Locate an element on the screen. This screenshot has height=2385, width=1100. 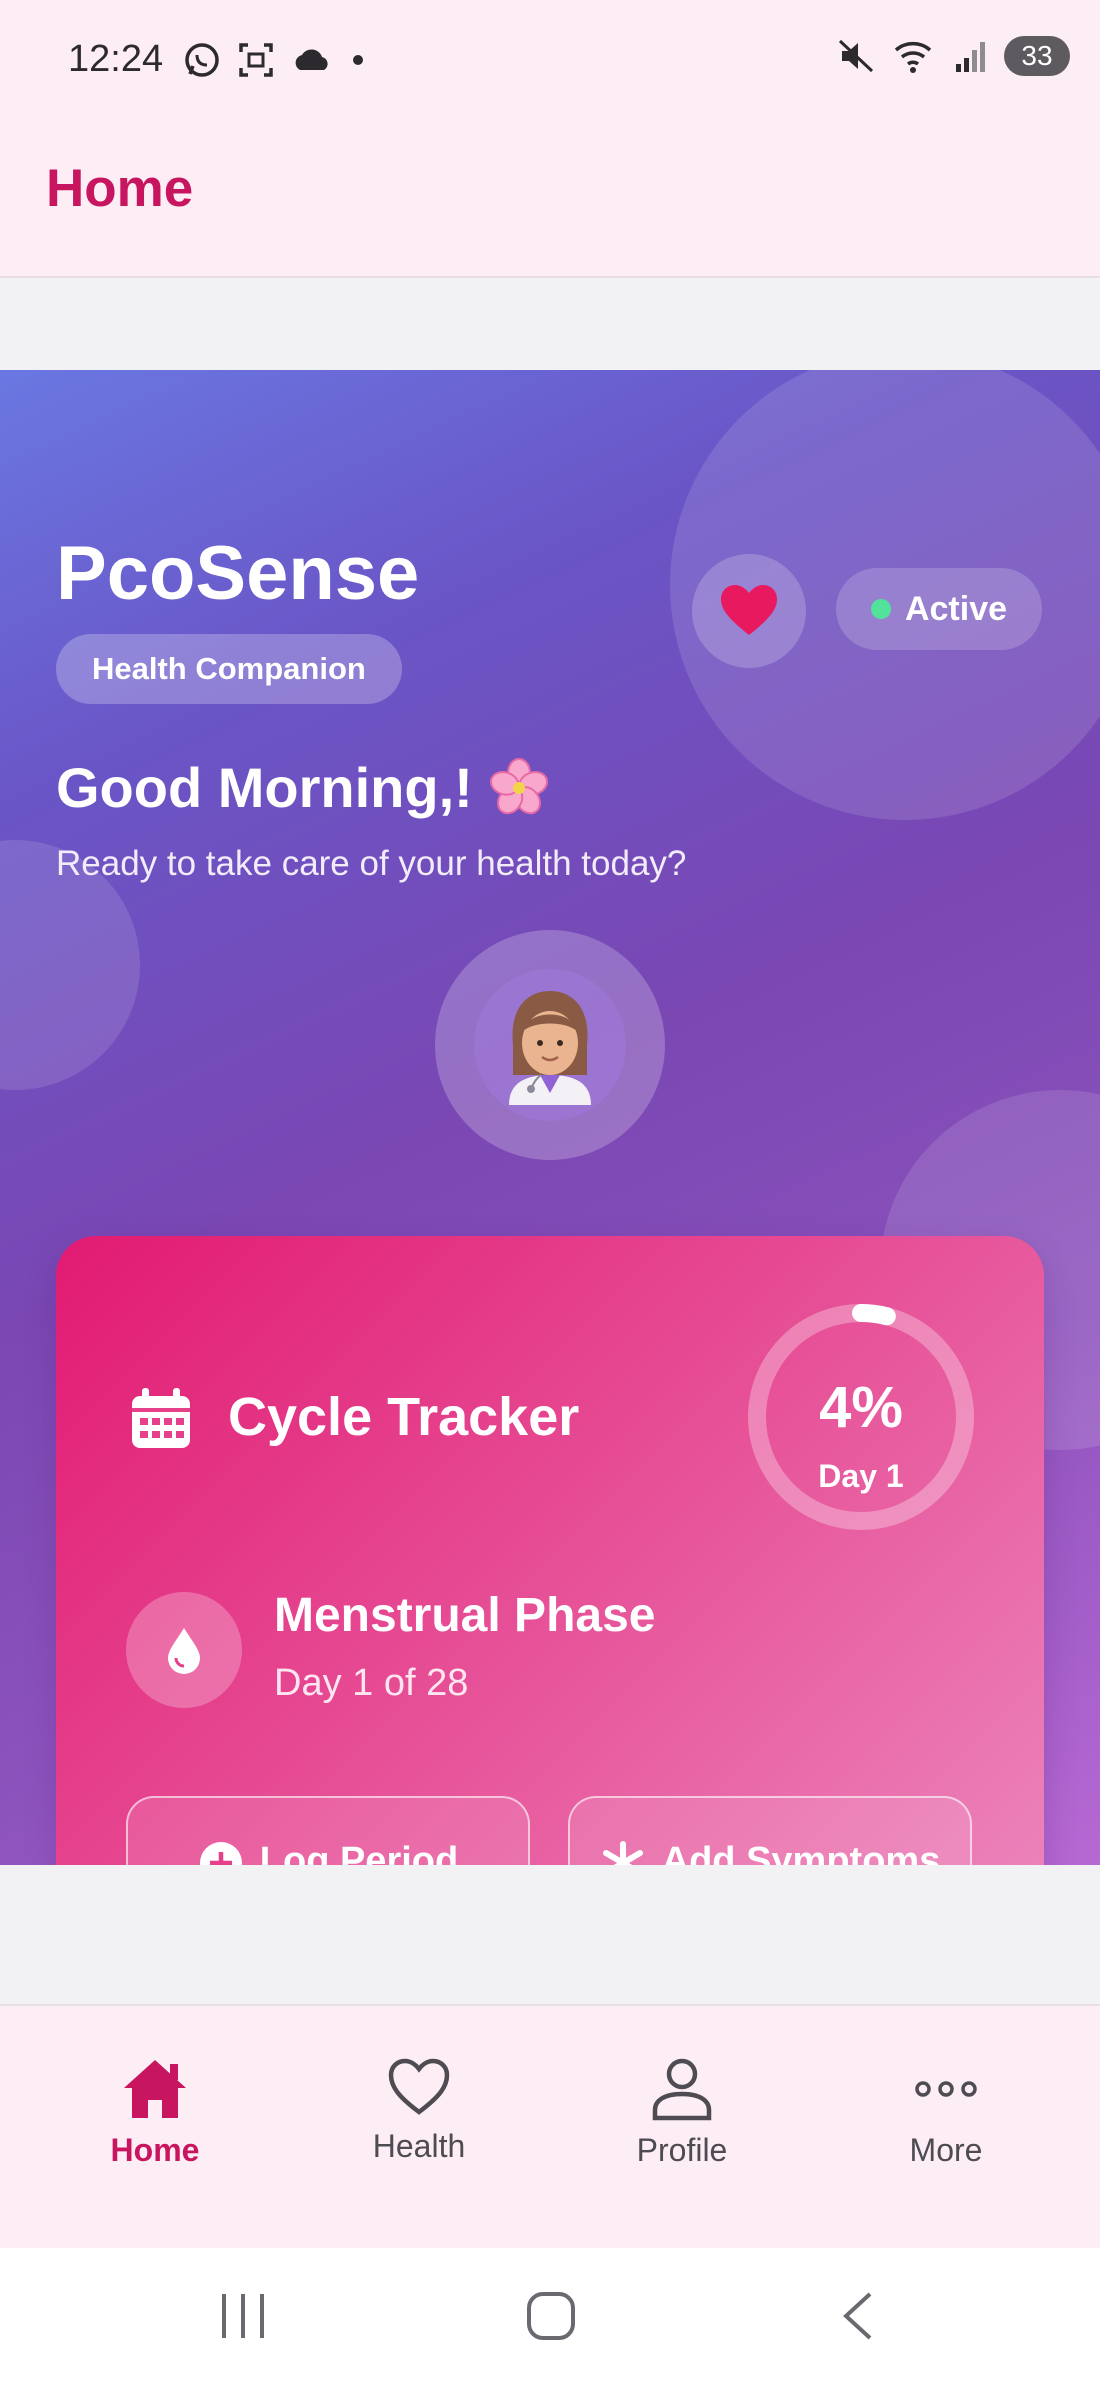
greeting-heading: Good Morning,! is located at coordinates (303, 787).